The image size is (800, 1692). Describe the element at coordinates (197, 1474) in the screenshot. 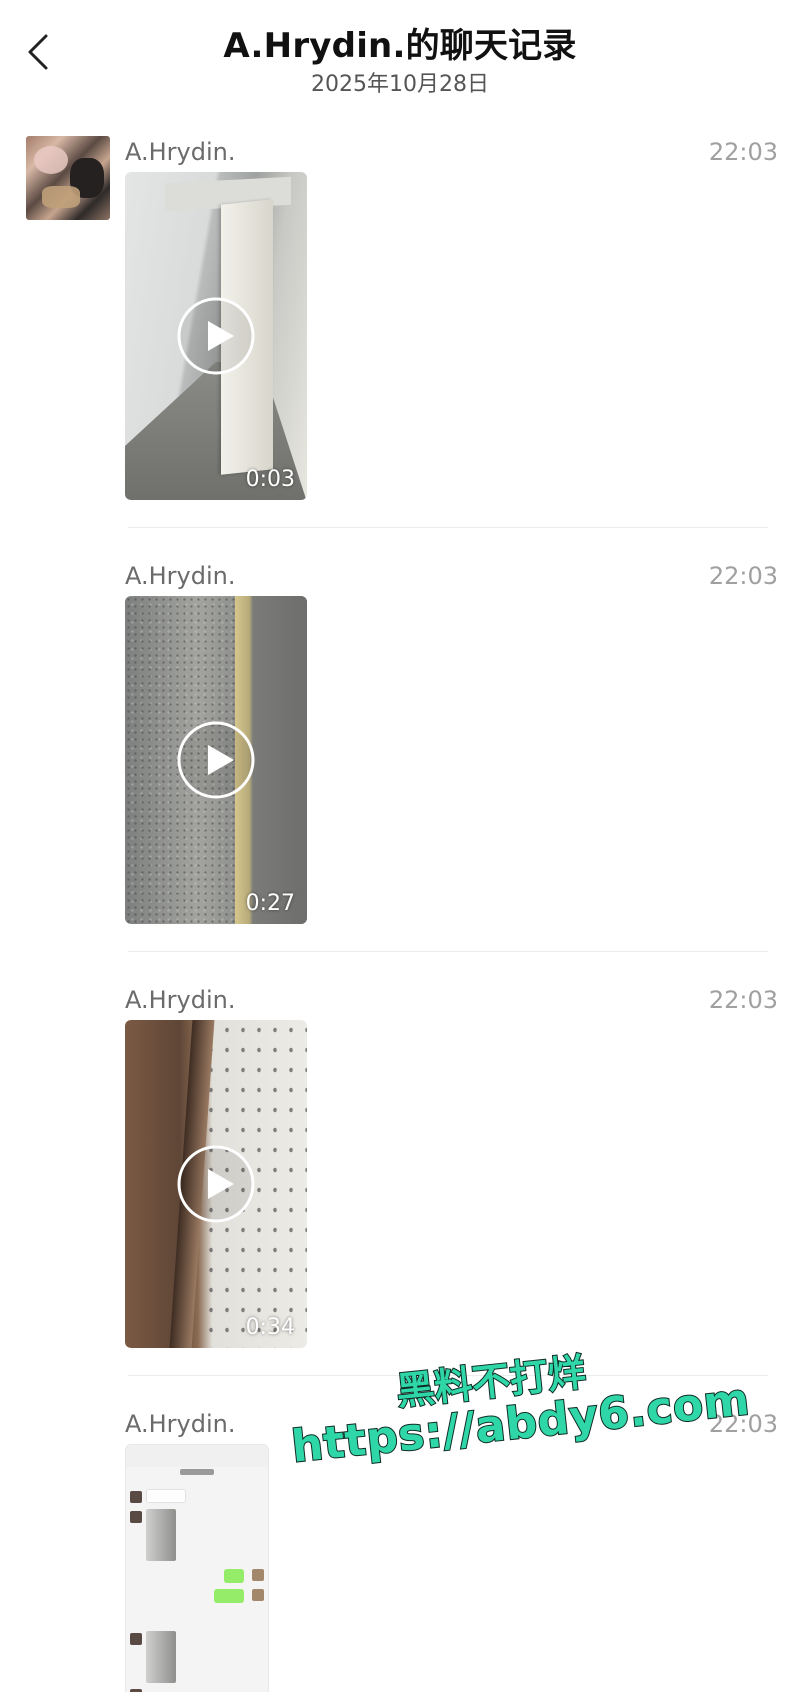

I see `mini-title` at that location.